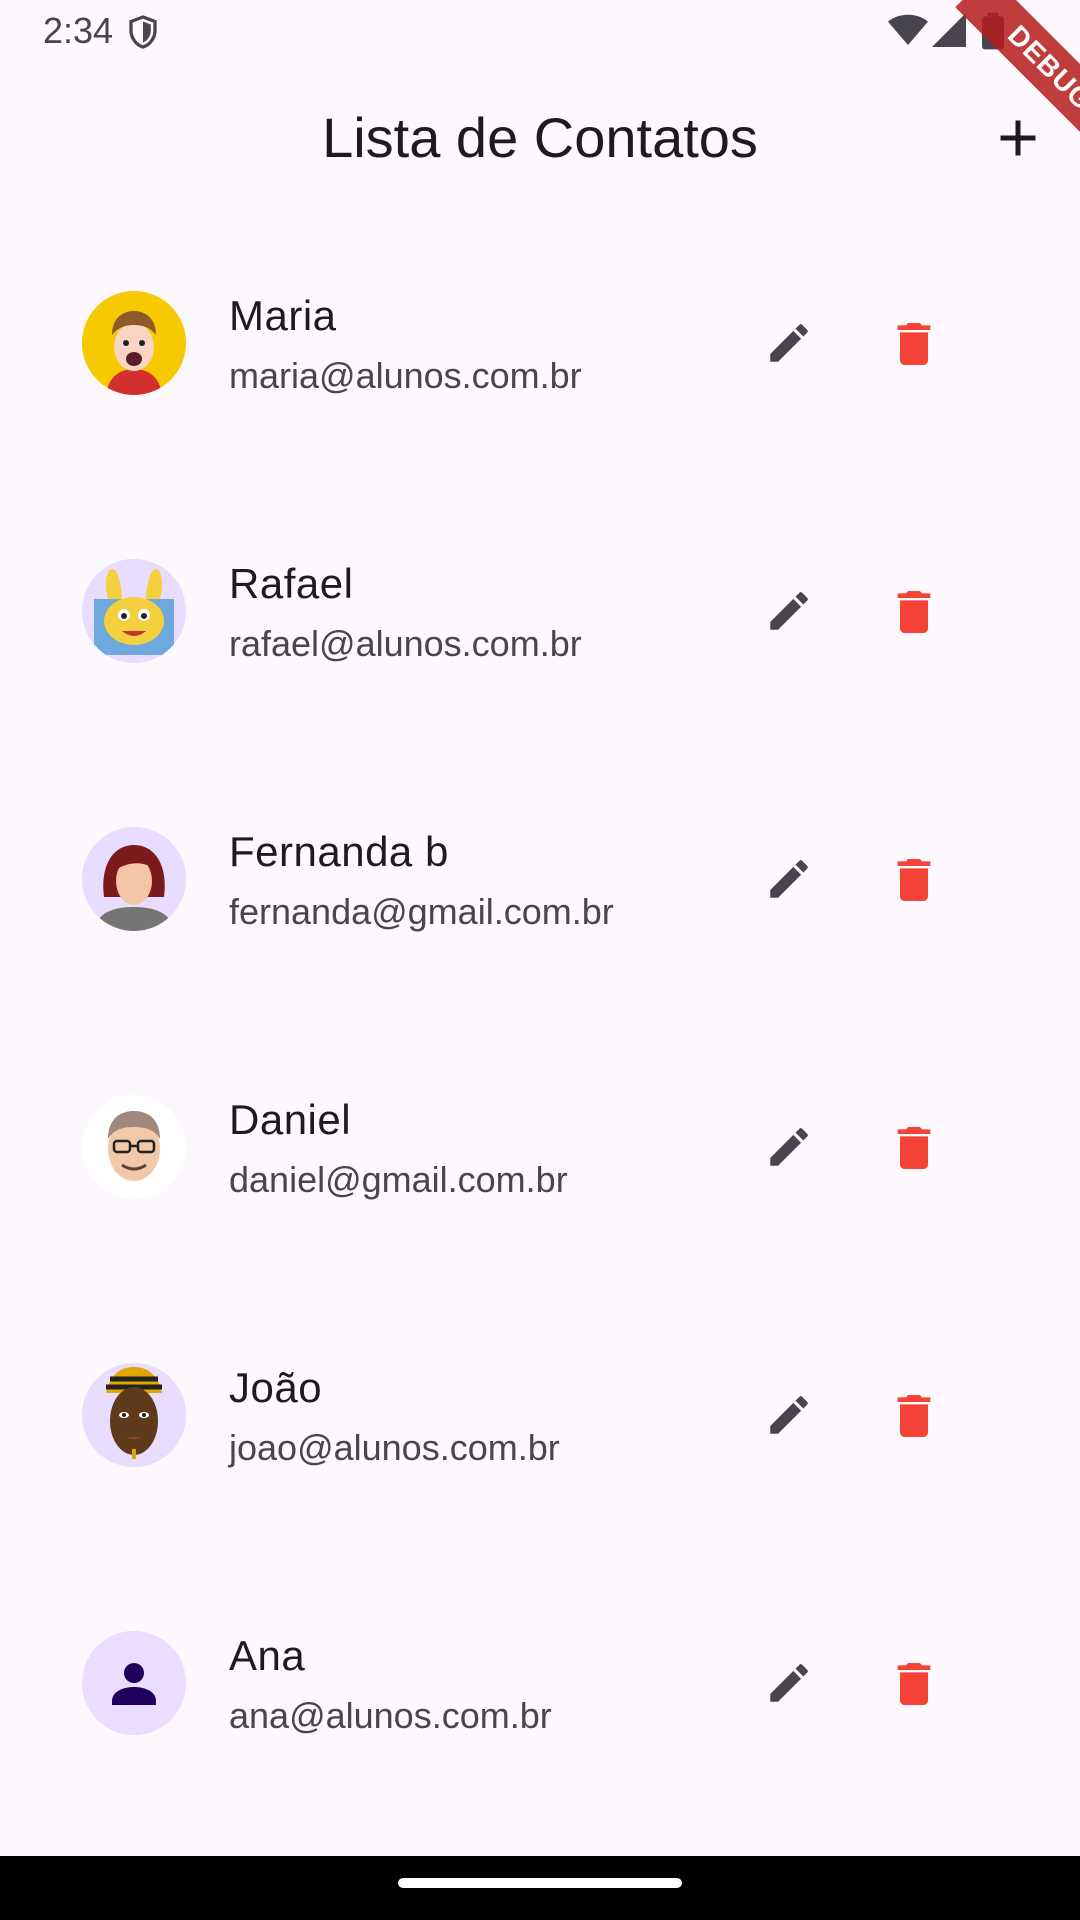 The width and height of the screenshot is (1080, 1920). What do you see at coordinates (540, 880) in the screenshot?
I see `list-item: Fernanda b fernanda@gmail.com.br` at bounding box center [540, 880].